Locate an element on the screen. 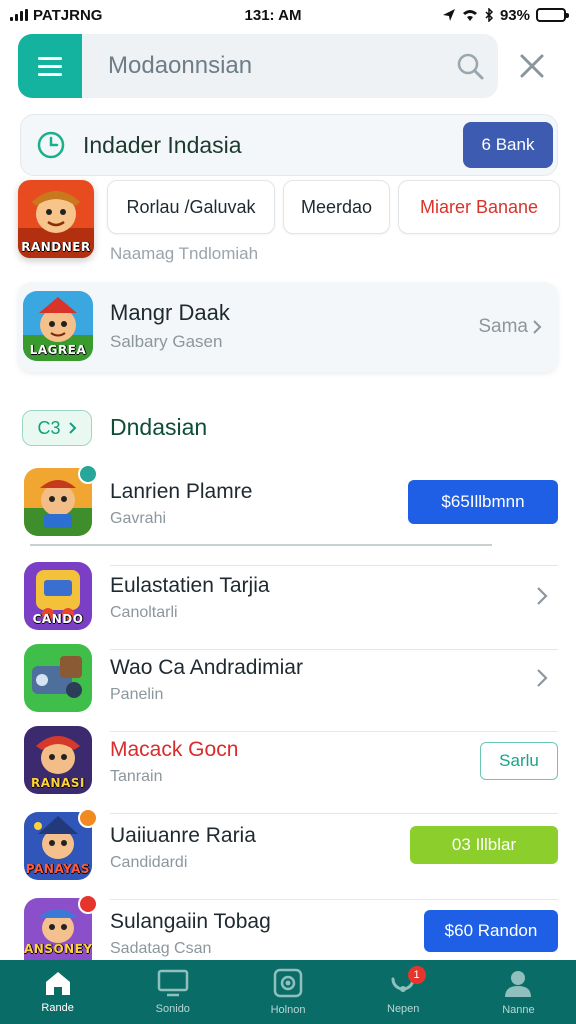 Image resolution: width=576 pixels, height=1024 pixels. location-icon is located at coordinates (448, 15).